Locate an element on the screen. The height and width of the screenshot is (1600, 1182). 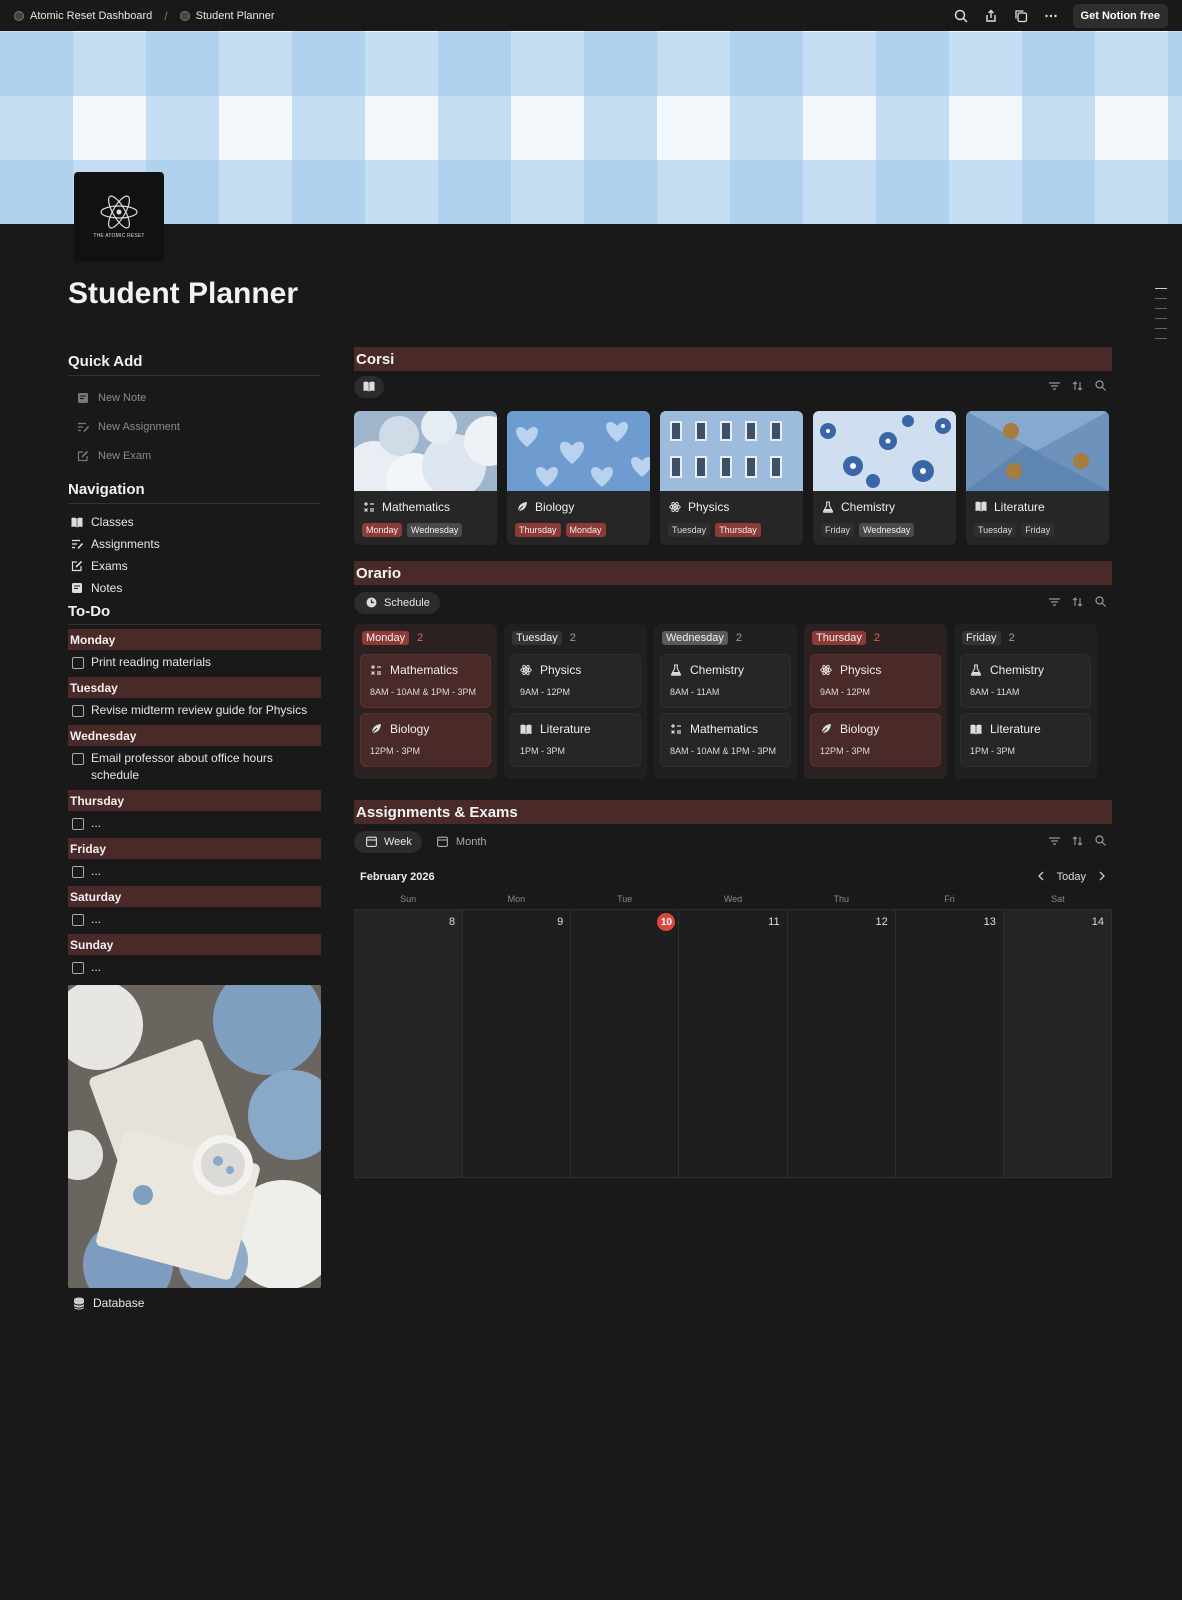
quick-add-label: New Exam is located at coordinates (125, 455).